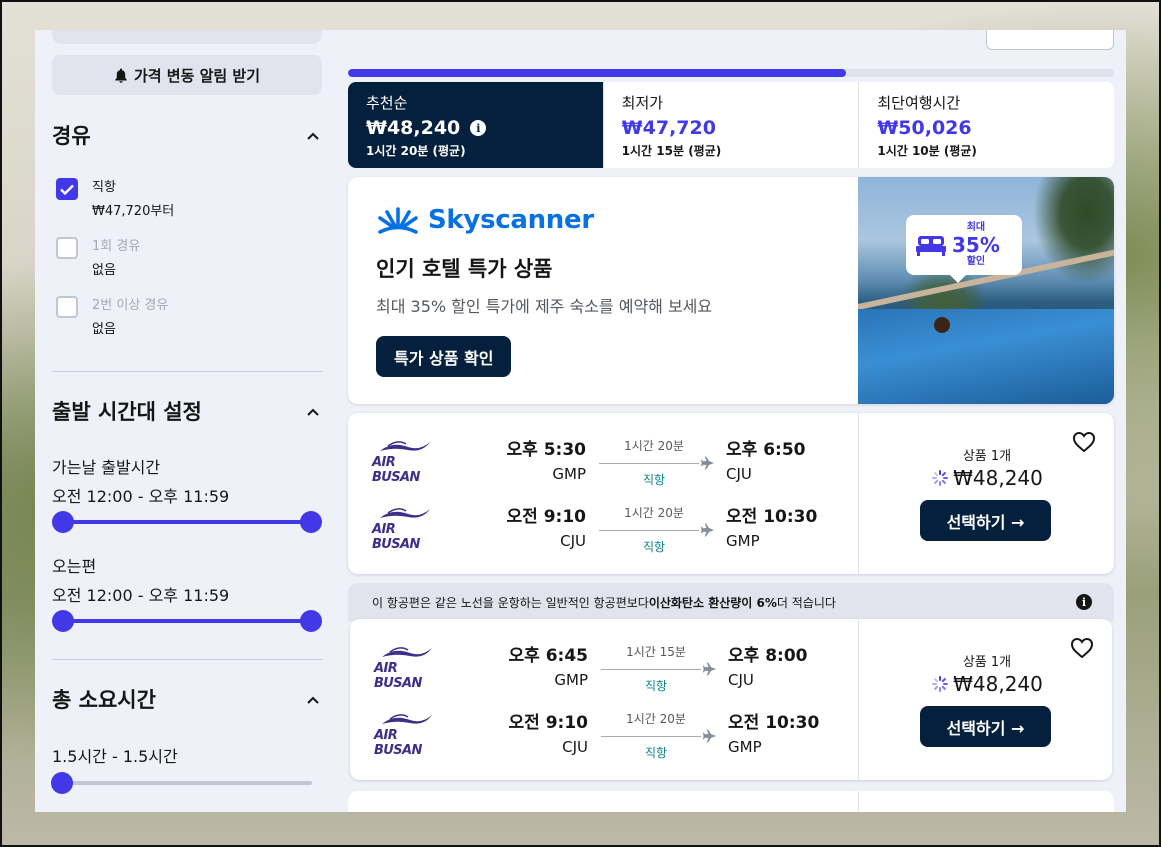 The width and height of the screenshot is (1161, 847). Describe the element at coordinates (197, 75) in the screenshot. I see `price-alert-label: 가격 변동 알림 받기` at that location.